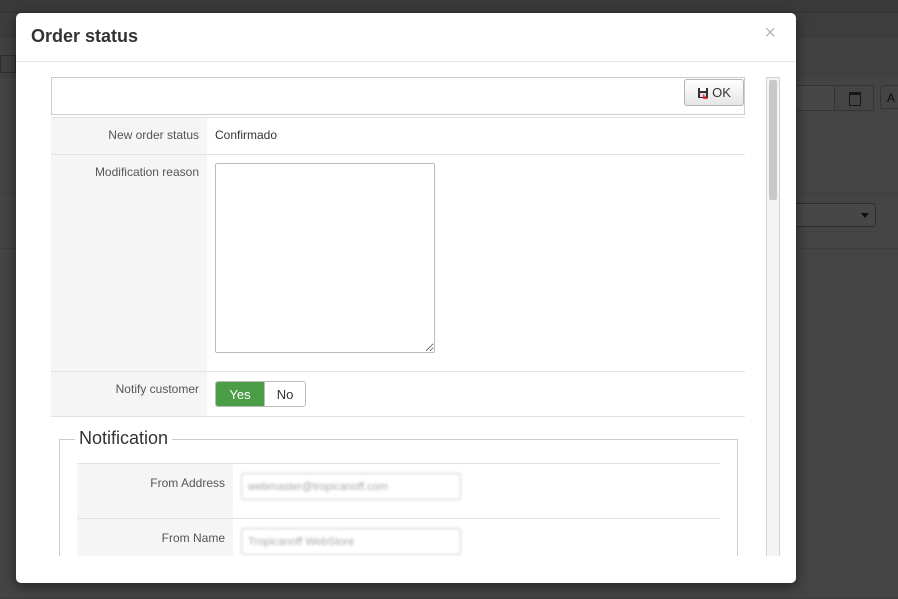  I want to click on form-row-from-name: From Name, so click(398, 537).